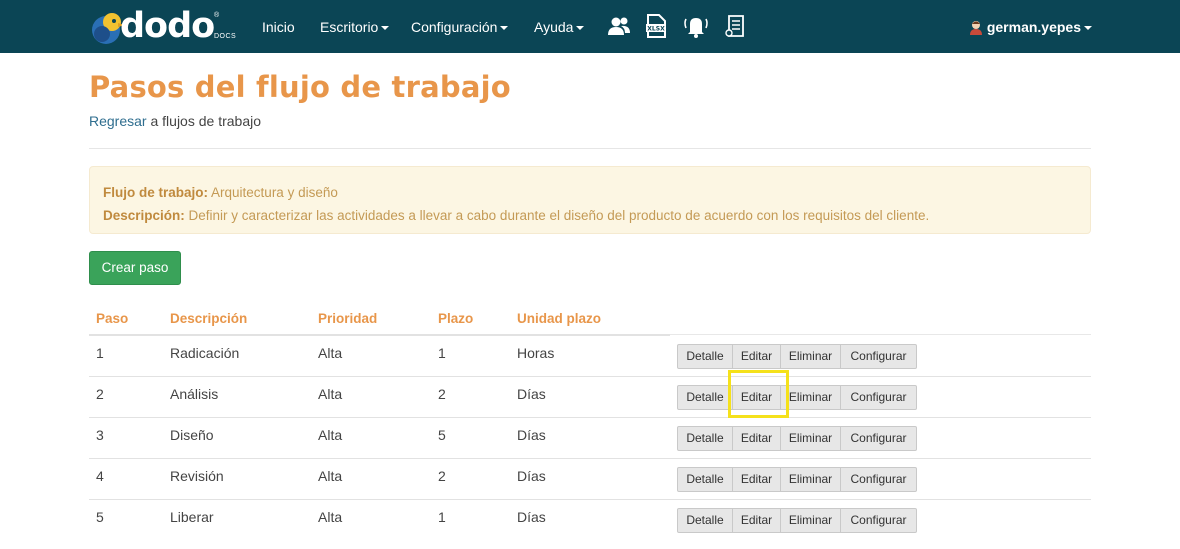 This screenshot has height=549, width=1180. I want to click on users-icon, so click(619, 26).